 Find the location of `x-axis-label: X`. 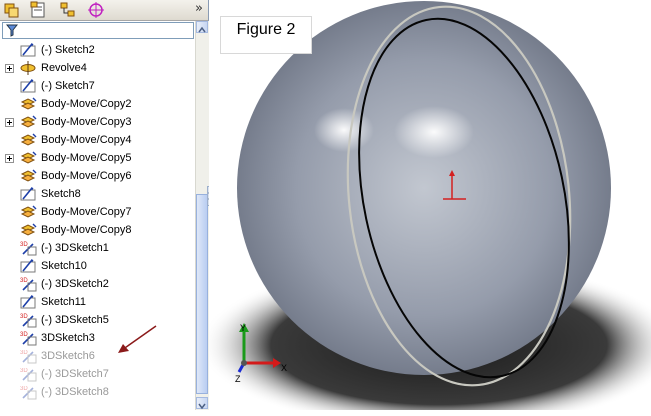

x-axis-label: X is located at coordinates (284, 368).